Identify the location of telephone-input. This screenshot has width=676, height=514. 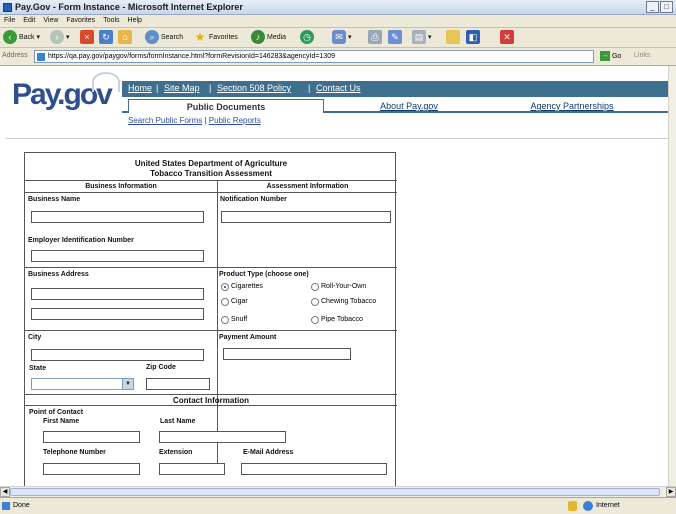
(91, 469).